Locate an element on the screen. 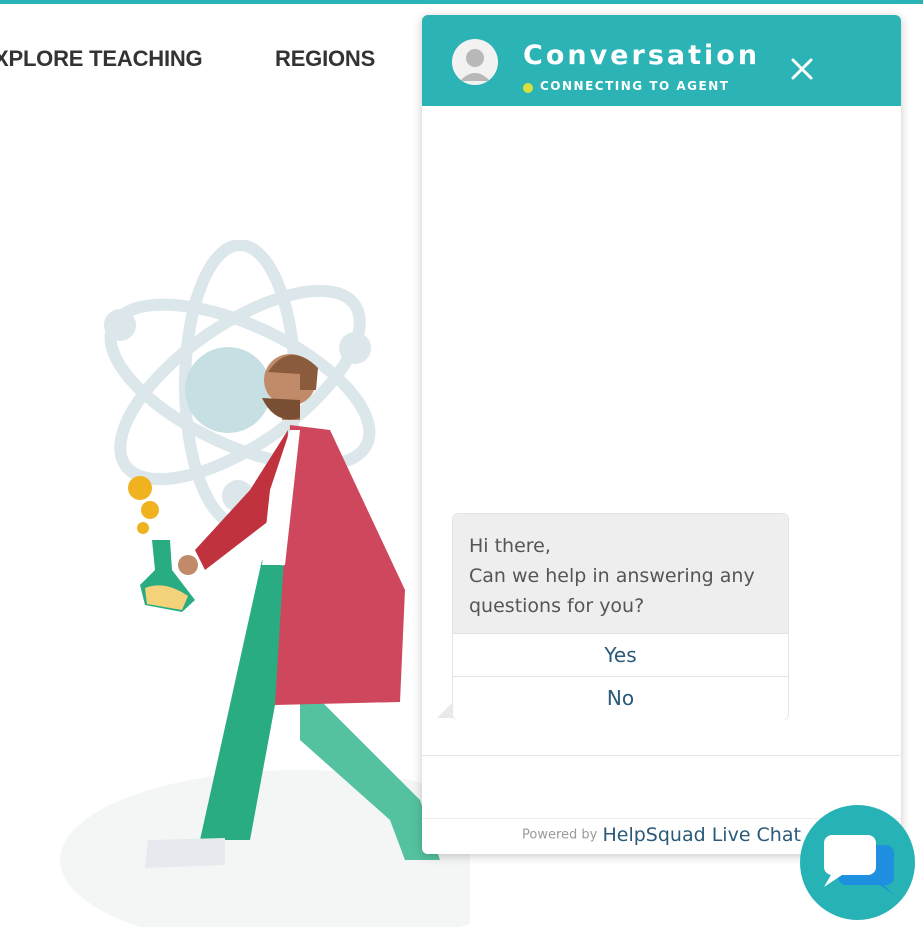  bubble-tail is located at coordinates (445, 710).